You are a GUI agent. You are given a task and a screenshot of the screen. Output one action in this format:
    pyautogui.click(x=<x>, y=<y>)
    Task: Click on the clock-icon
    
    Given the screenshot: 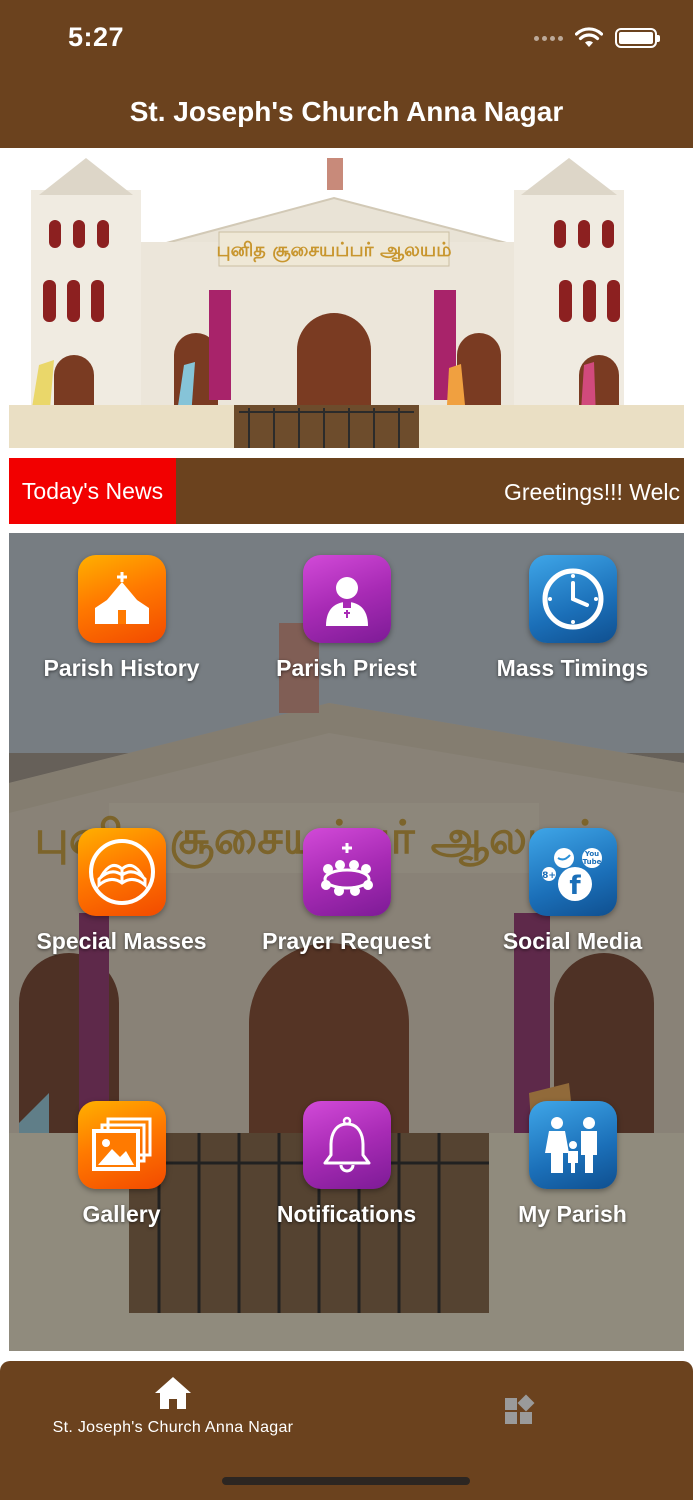 What is the action you would take?
    pyautogui.click(x=572, y=599)
    